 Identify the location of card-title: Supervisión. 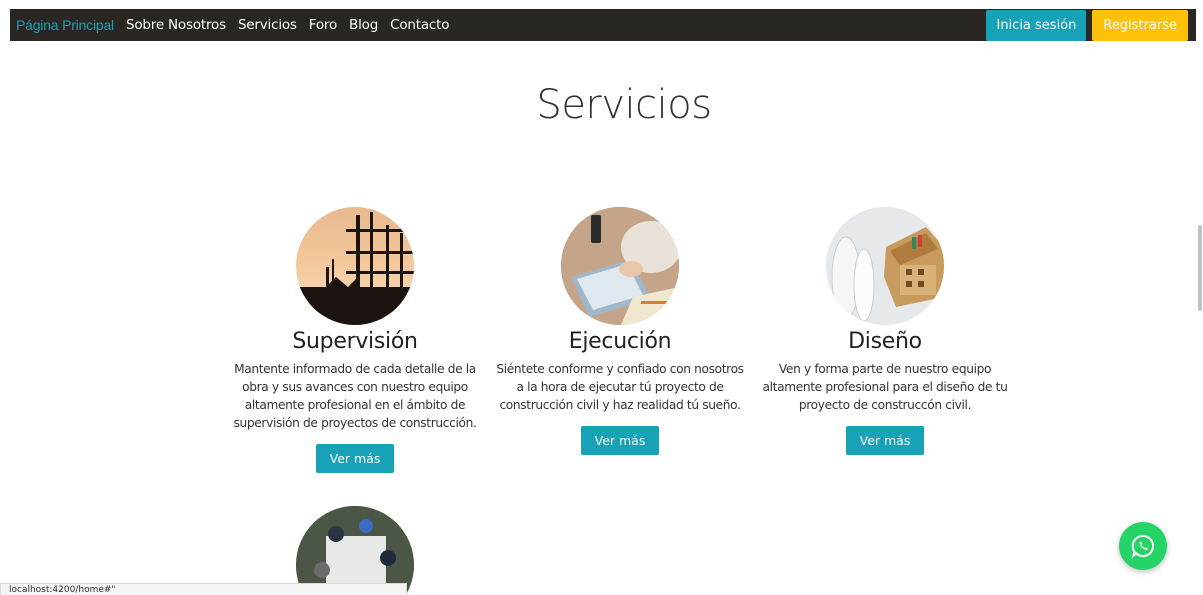
(355, 341).